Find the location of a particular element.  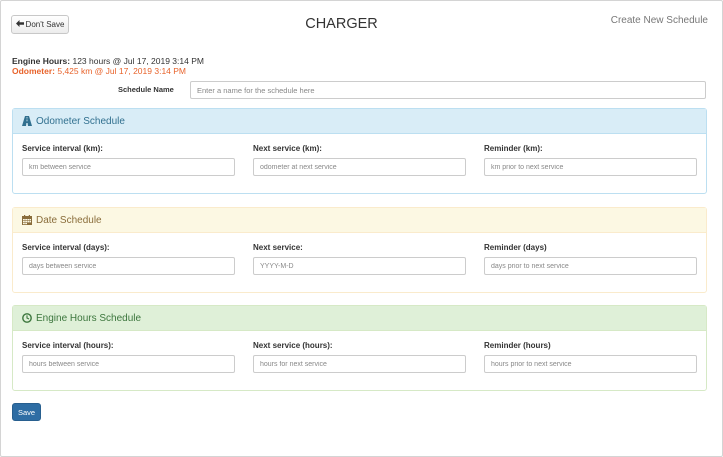

engine-next-label: Next service (hours): is located at coordinates (293, 345).